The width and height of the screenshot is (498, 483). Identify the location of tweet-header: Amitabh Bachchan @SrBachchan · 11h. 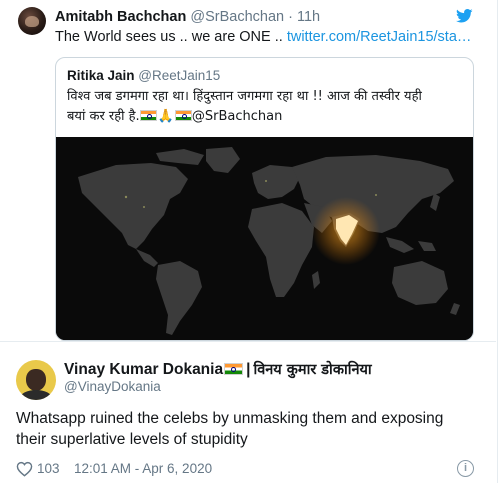
(187, 17).